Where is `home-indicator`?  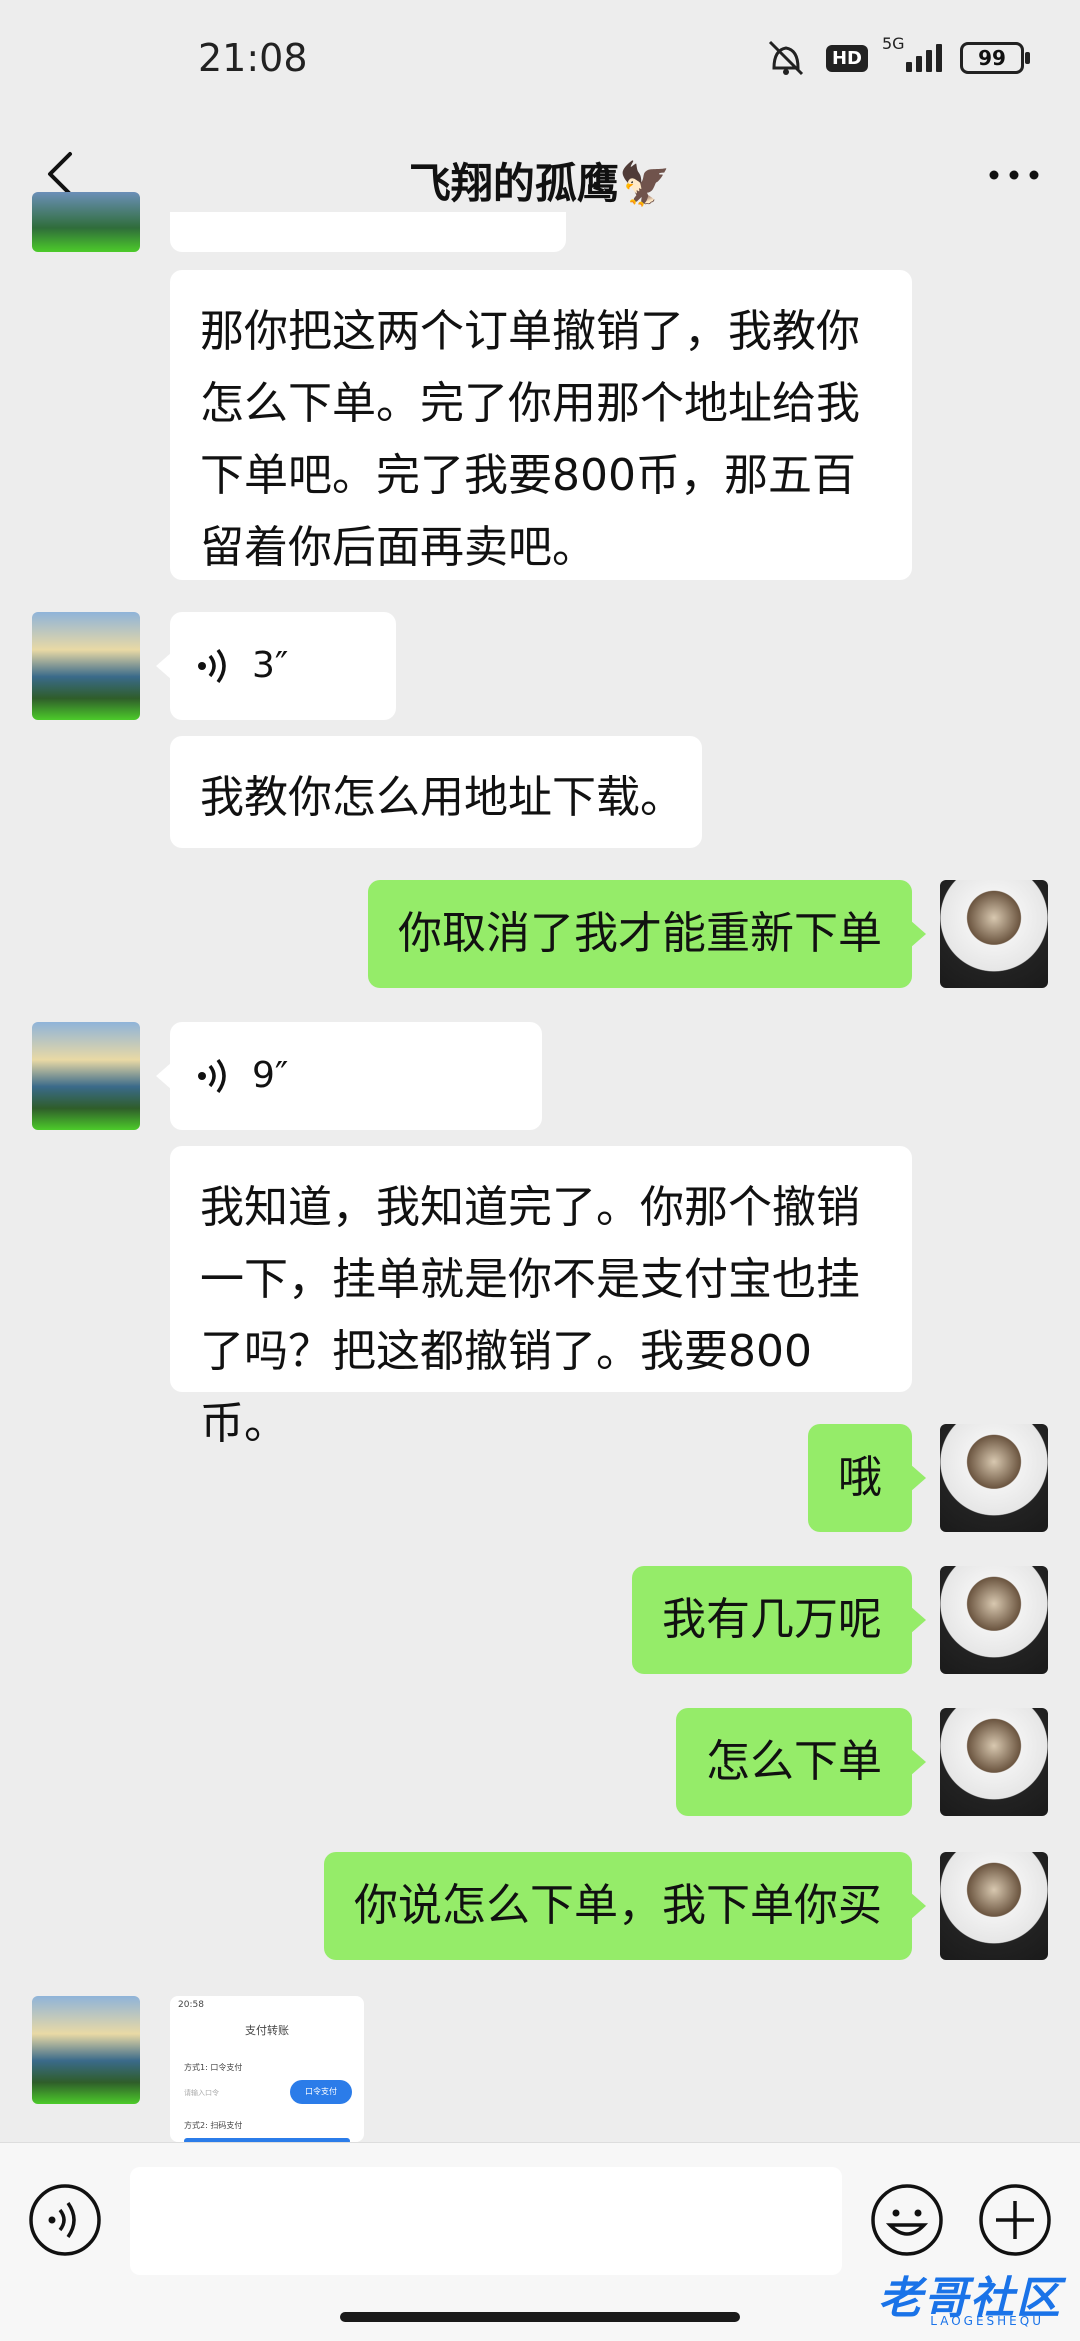
home-indicator is located at coordinates (540, 2317).